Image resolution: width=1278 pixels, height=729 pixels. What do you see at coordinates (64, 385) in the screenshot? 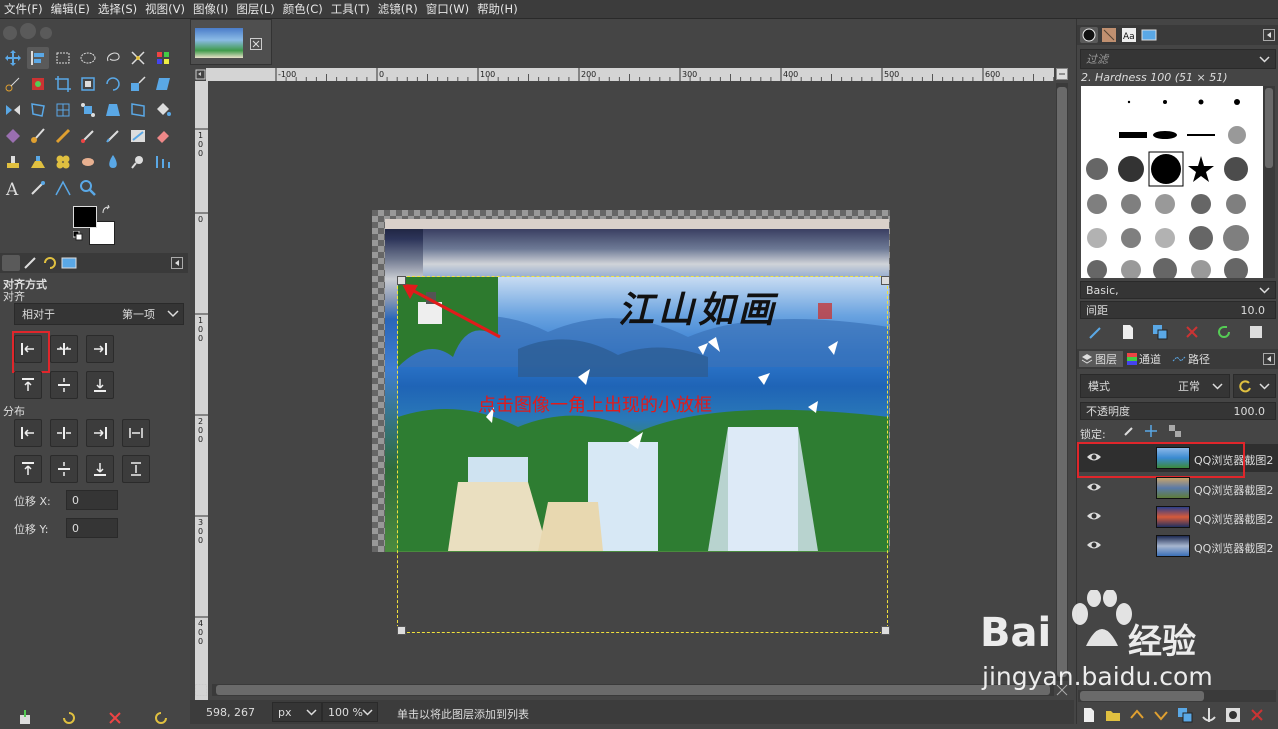
I see `align-middle-button` at bounding box center [64, 385].